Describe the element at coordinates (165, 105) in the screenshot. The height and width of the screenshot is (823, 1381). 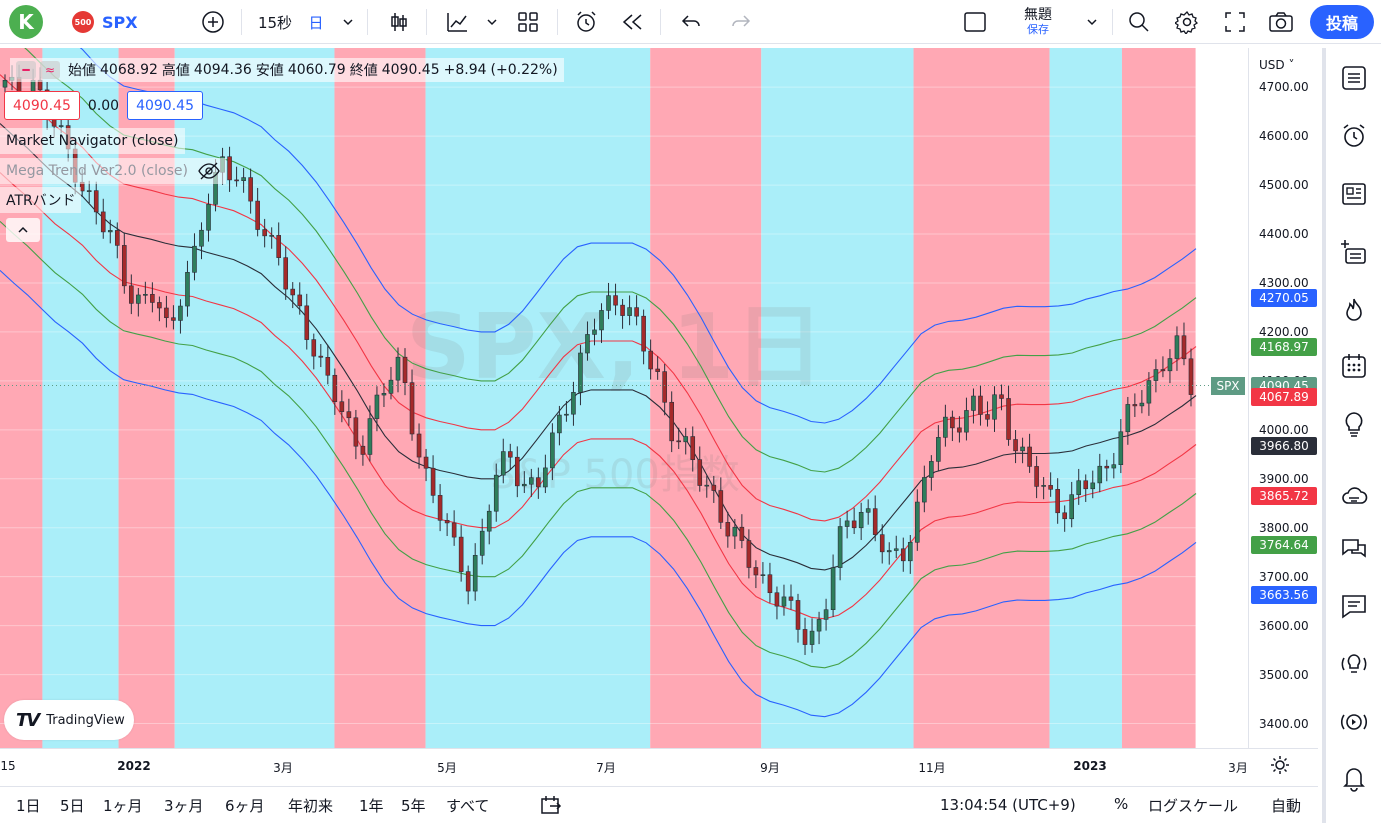
I see `buy-price-button: 4090.45` at that location.